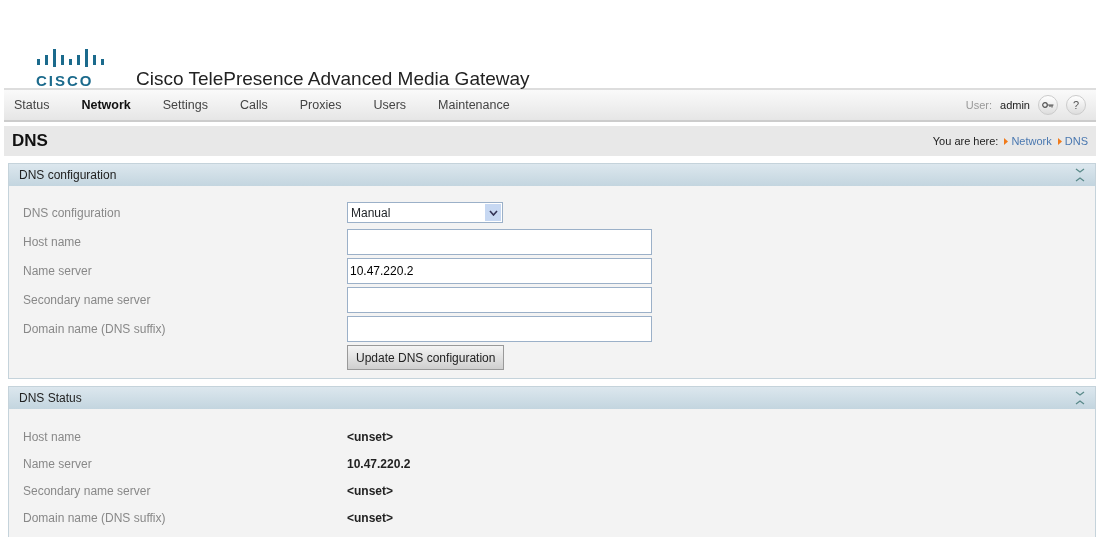  Describe the element at coordinates (493, 212) in the screenshot. I see `chevron-down-icon` at that location.